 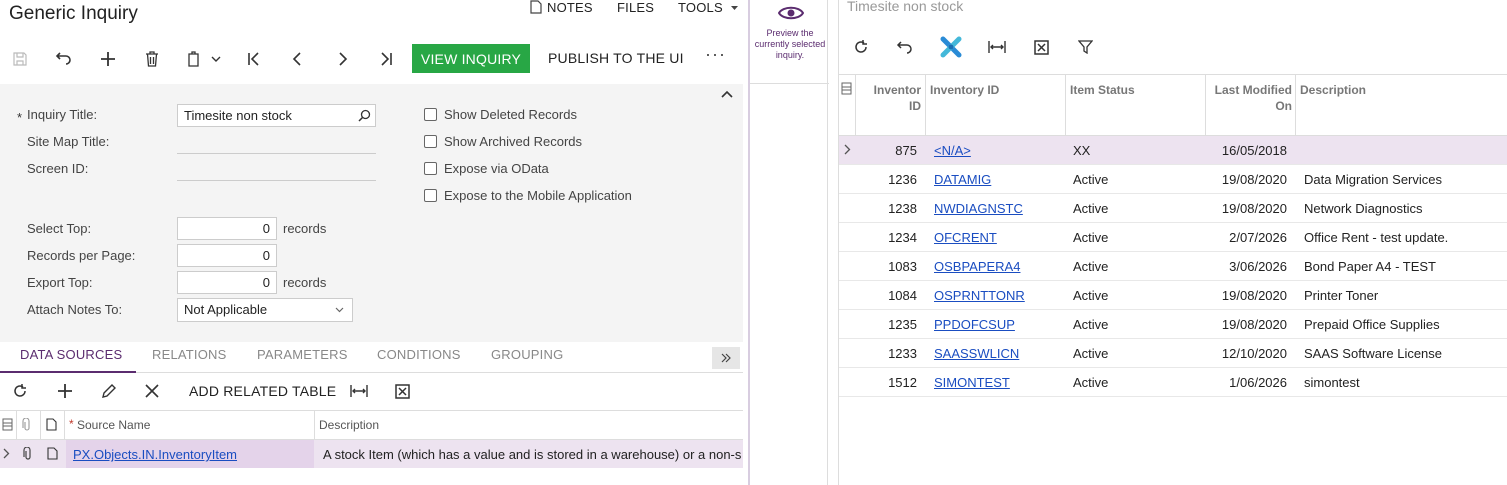 What do you see at coordinates (227, 282) in the screenshot?
I see `export-top-input: 0` at bounding box center [227, 282].